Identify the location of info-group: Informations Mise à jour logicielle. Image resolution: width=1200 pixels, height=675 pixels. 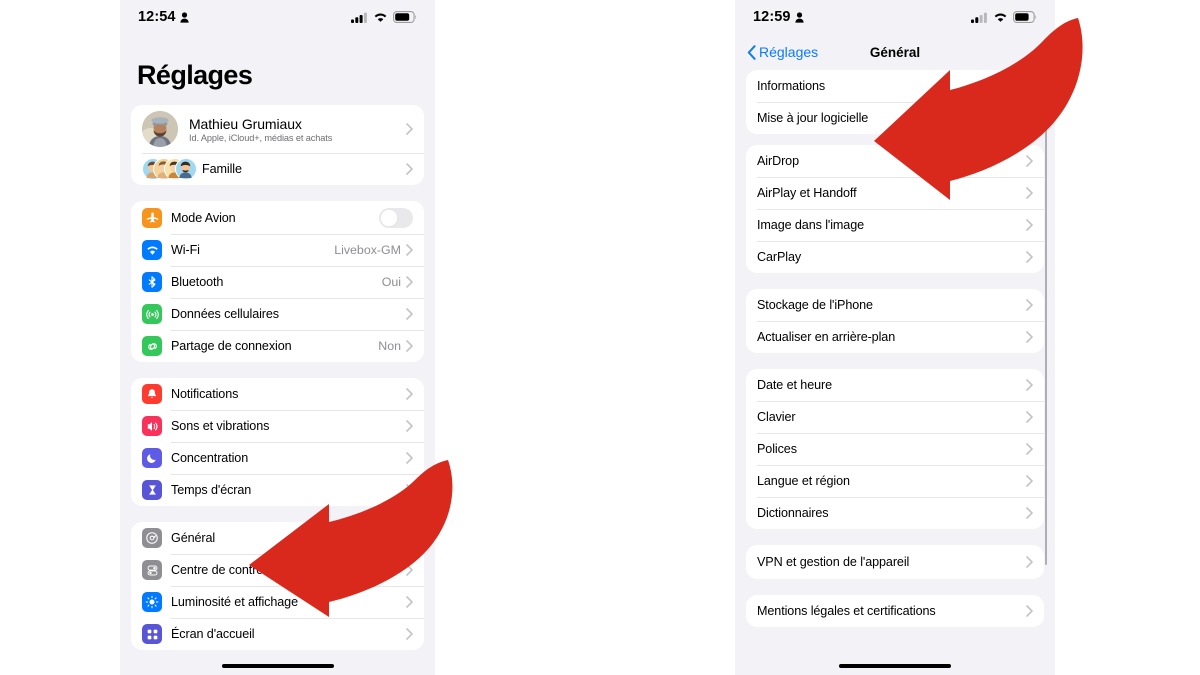
(895, 102).